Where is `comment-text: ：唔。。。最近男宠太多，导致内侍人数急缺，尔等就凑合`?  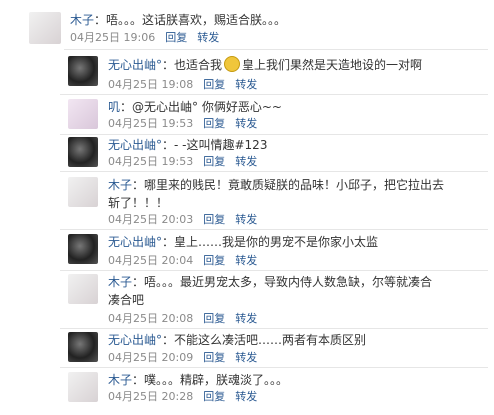 comment-text: ：唔。。。最近男宠太多，导致内侍人数急缺，尔等就凑合 is located at coordinates (282, 282).